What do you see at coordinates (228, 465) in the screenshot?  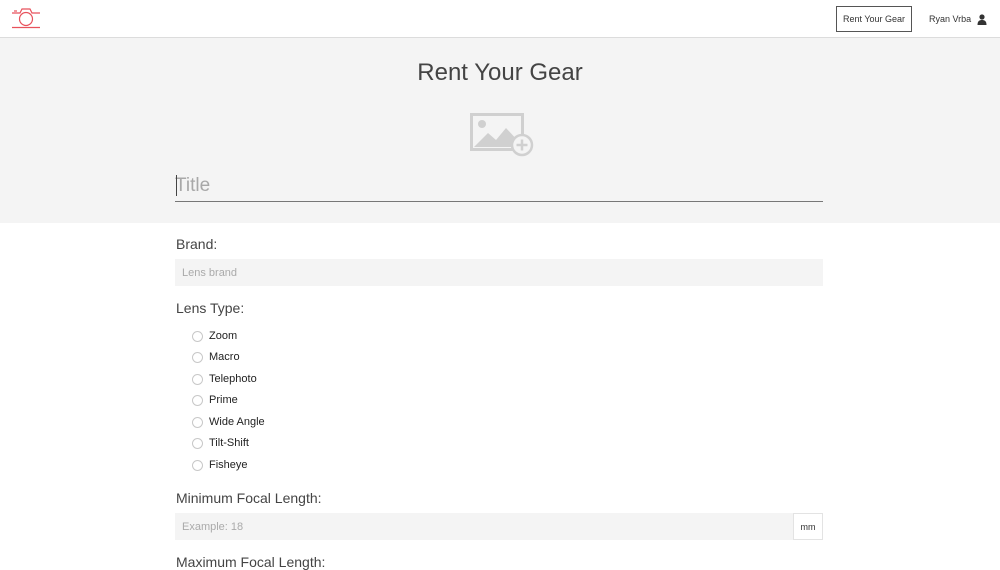 I see `radio-label: Fisheye` at bounding box center [228, 465].